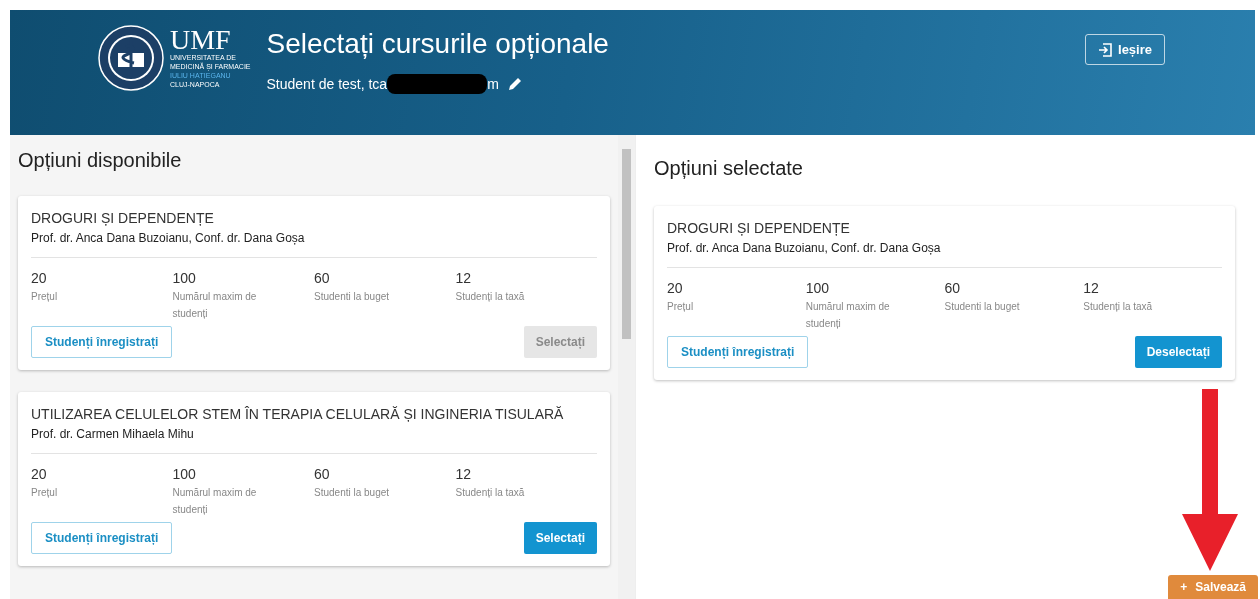 Image resolution: width=1260 pixels, height=599 pixels. What do you see at coordinates (131, 58) in the screenshot?
I see `university-seal-icon` at bounding box center [131, 58].